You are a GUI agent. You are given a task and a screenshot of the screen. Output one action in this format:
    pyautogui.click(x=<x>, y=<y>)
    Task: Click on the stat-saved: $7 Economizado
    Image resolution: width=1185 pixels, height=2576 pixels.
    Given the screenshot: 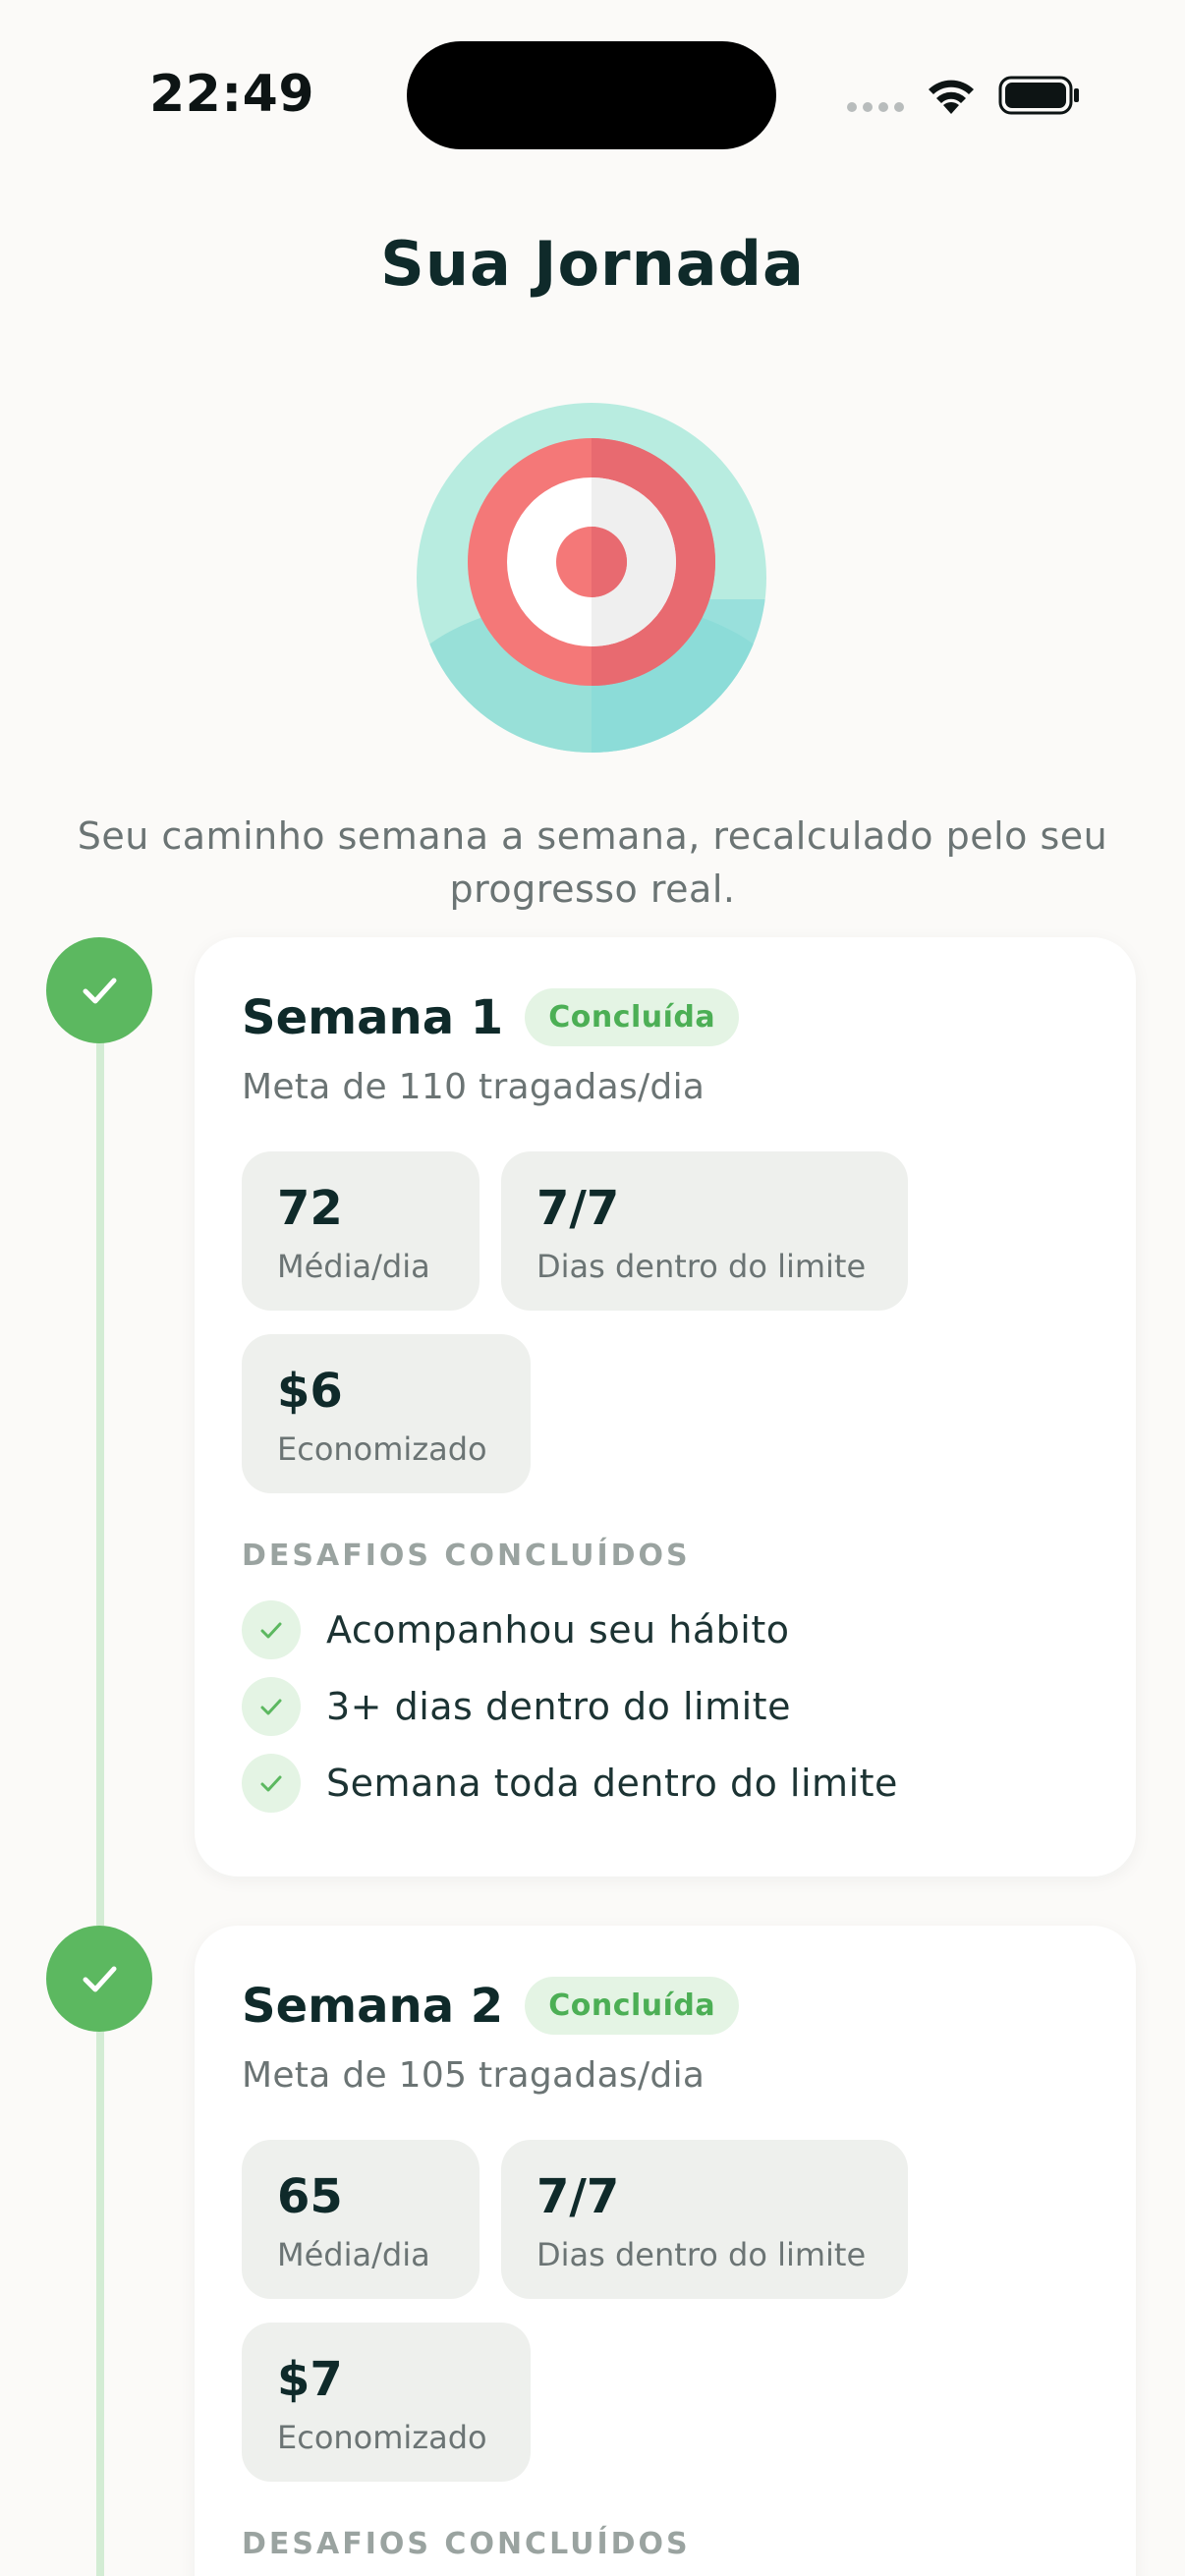 What is the action you would take?
    pyautogui.click(x=386, y=2402)
    